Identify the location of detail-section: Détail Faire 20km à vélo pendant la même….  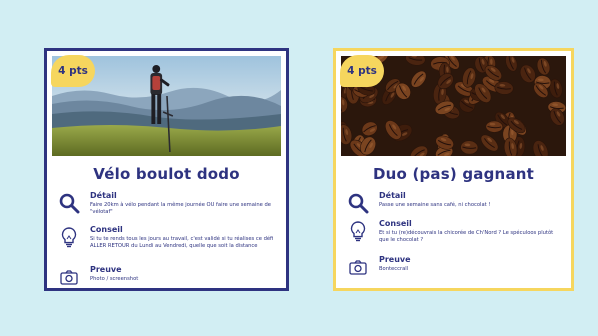
(168, 203).